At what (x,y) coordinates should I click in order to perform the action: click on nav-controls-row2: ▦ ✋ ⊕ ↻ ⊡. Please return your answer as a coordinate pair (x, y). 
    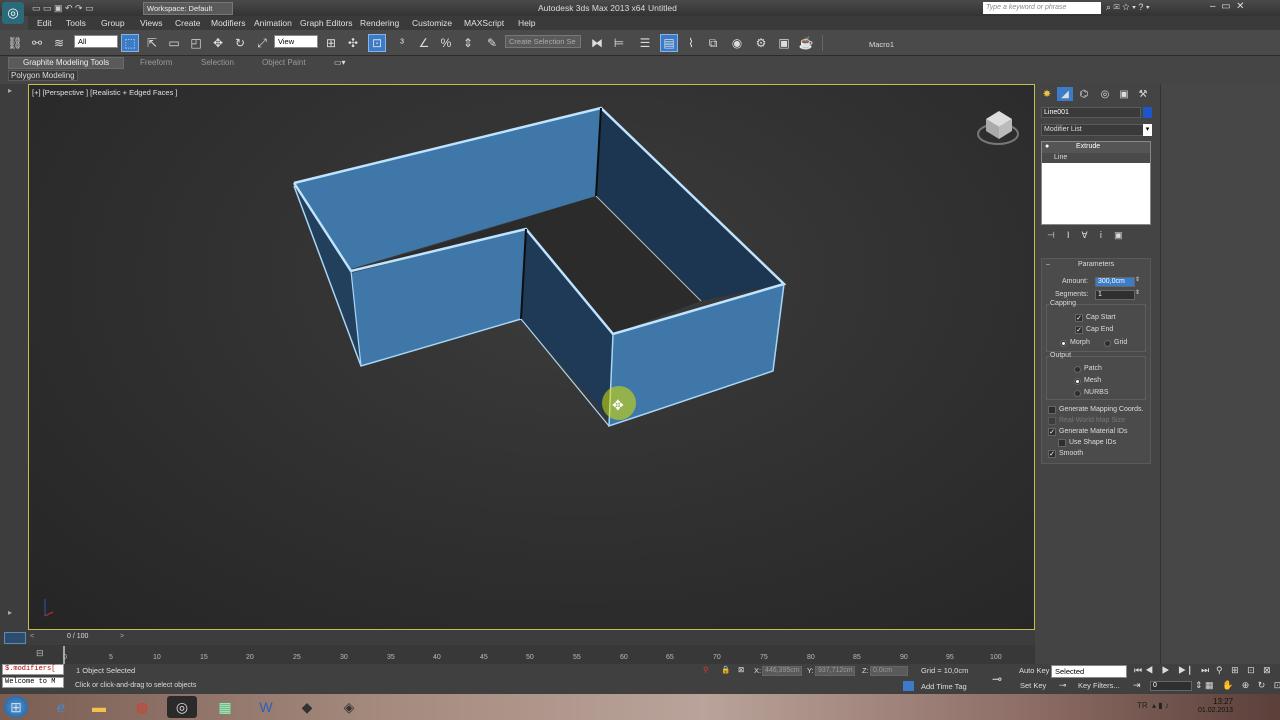
    Looking at the image, I should click on (1242, 685).